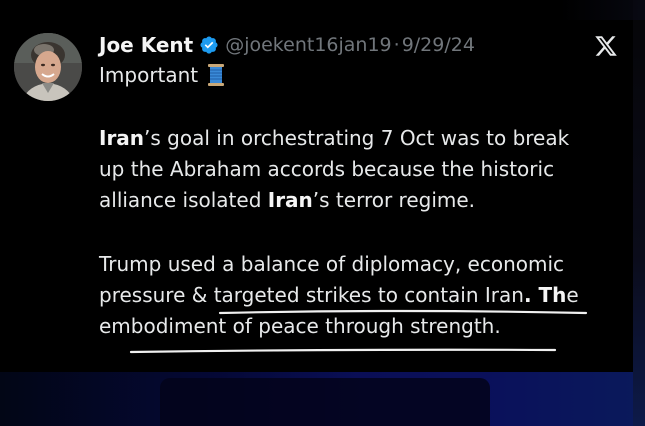 The height and width of the screenshot is (426, 645). I want to click on background-shade, so click(325, 402).